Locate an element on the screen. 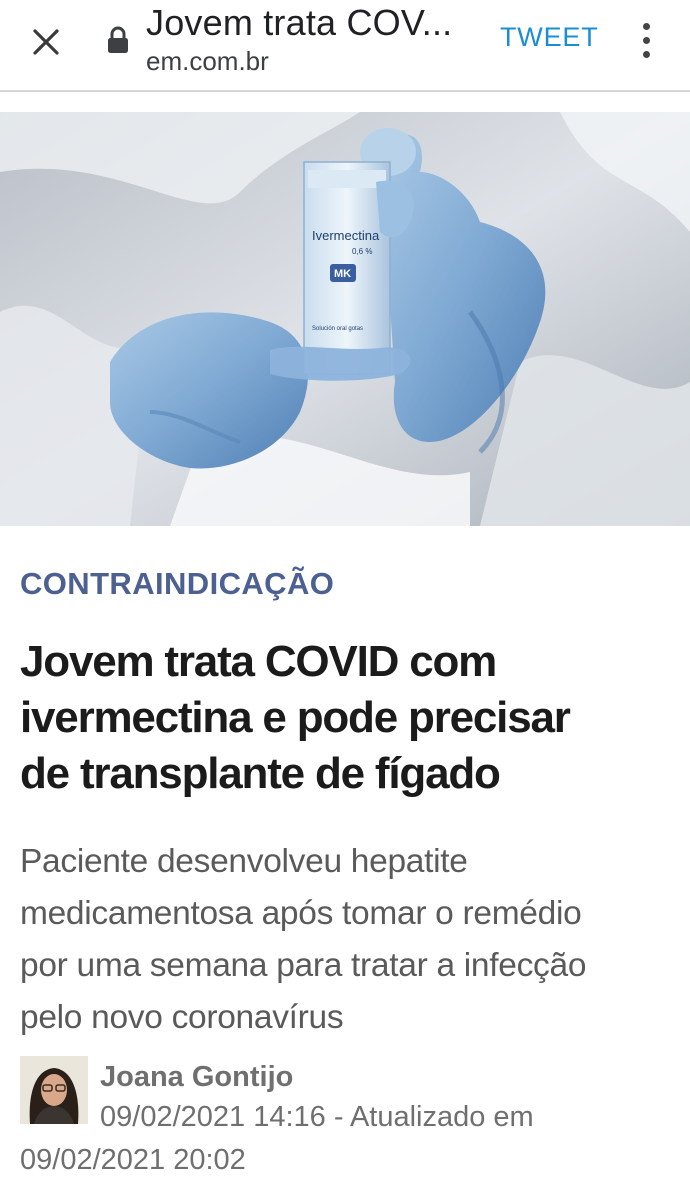 The image size is (690, 1200). headline-line: Jovem trata COVID com is located at coordinates (258, 661).